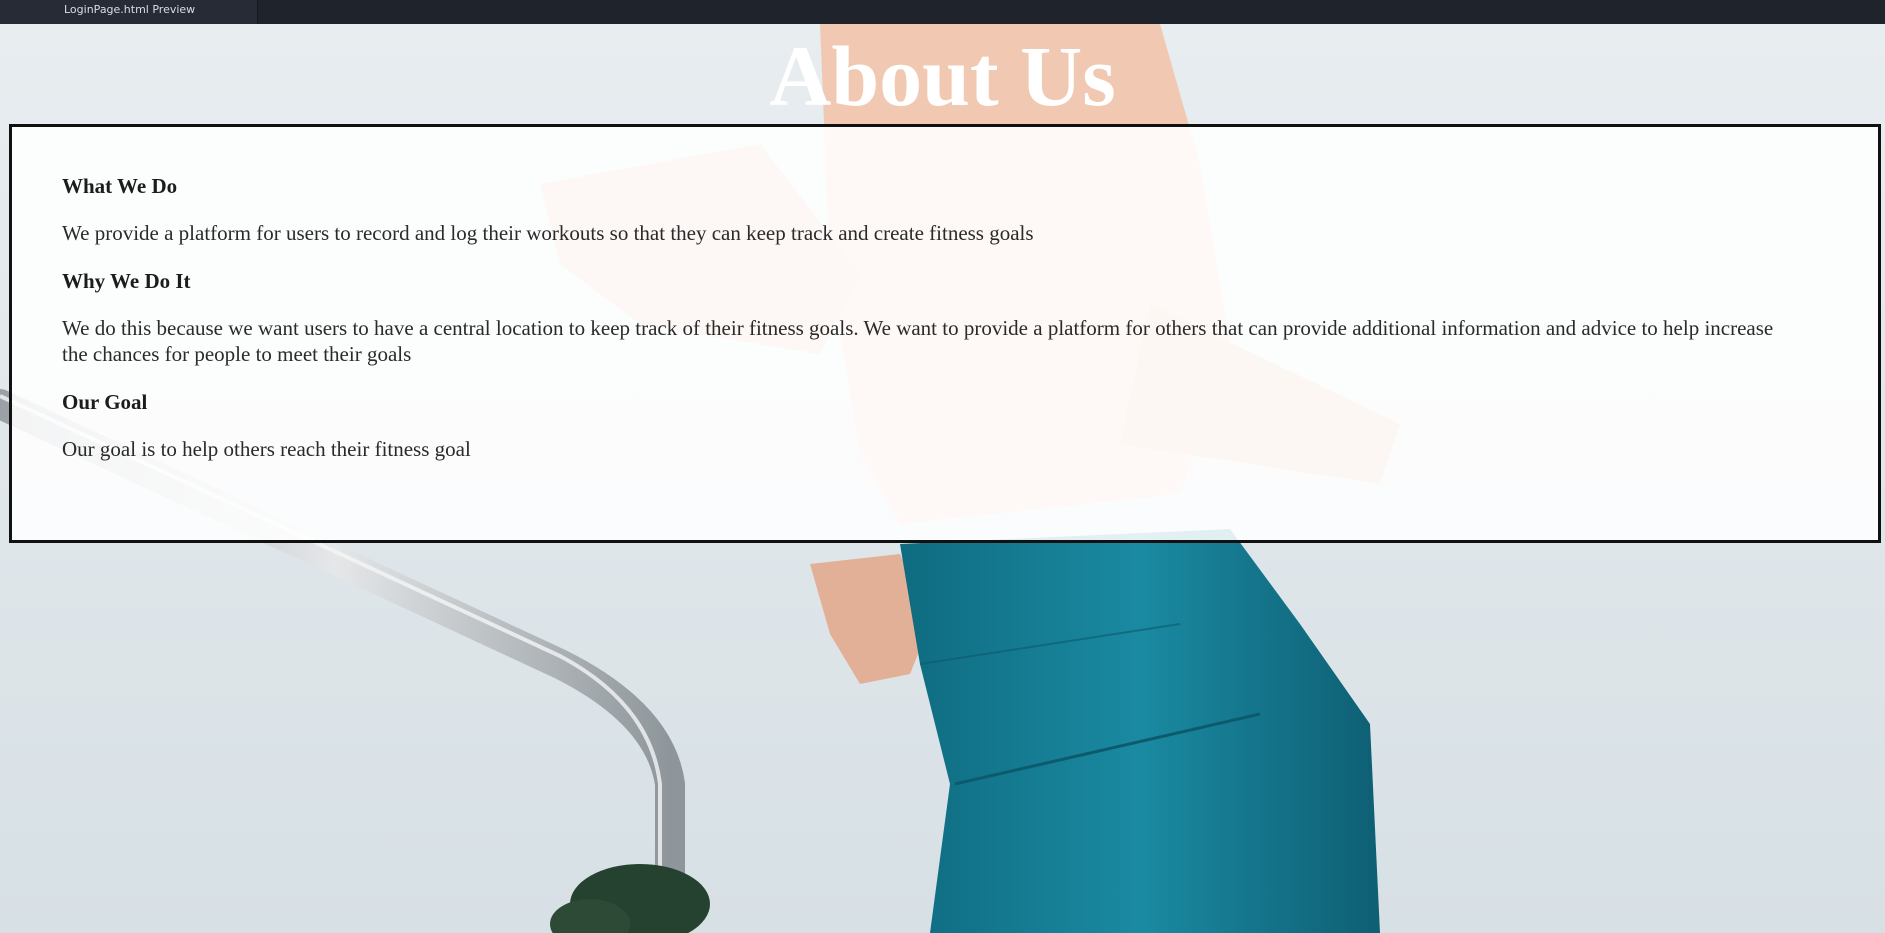 The image size is (1885, 933). I want to click on preview-tab: LoginPage.html Preview, so click(129, 12).